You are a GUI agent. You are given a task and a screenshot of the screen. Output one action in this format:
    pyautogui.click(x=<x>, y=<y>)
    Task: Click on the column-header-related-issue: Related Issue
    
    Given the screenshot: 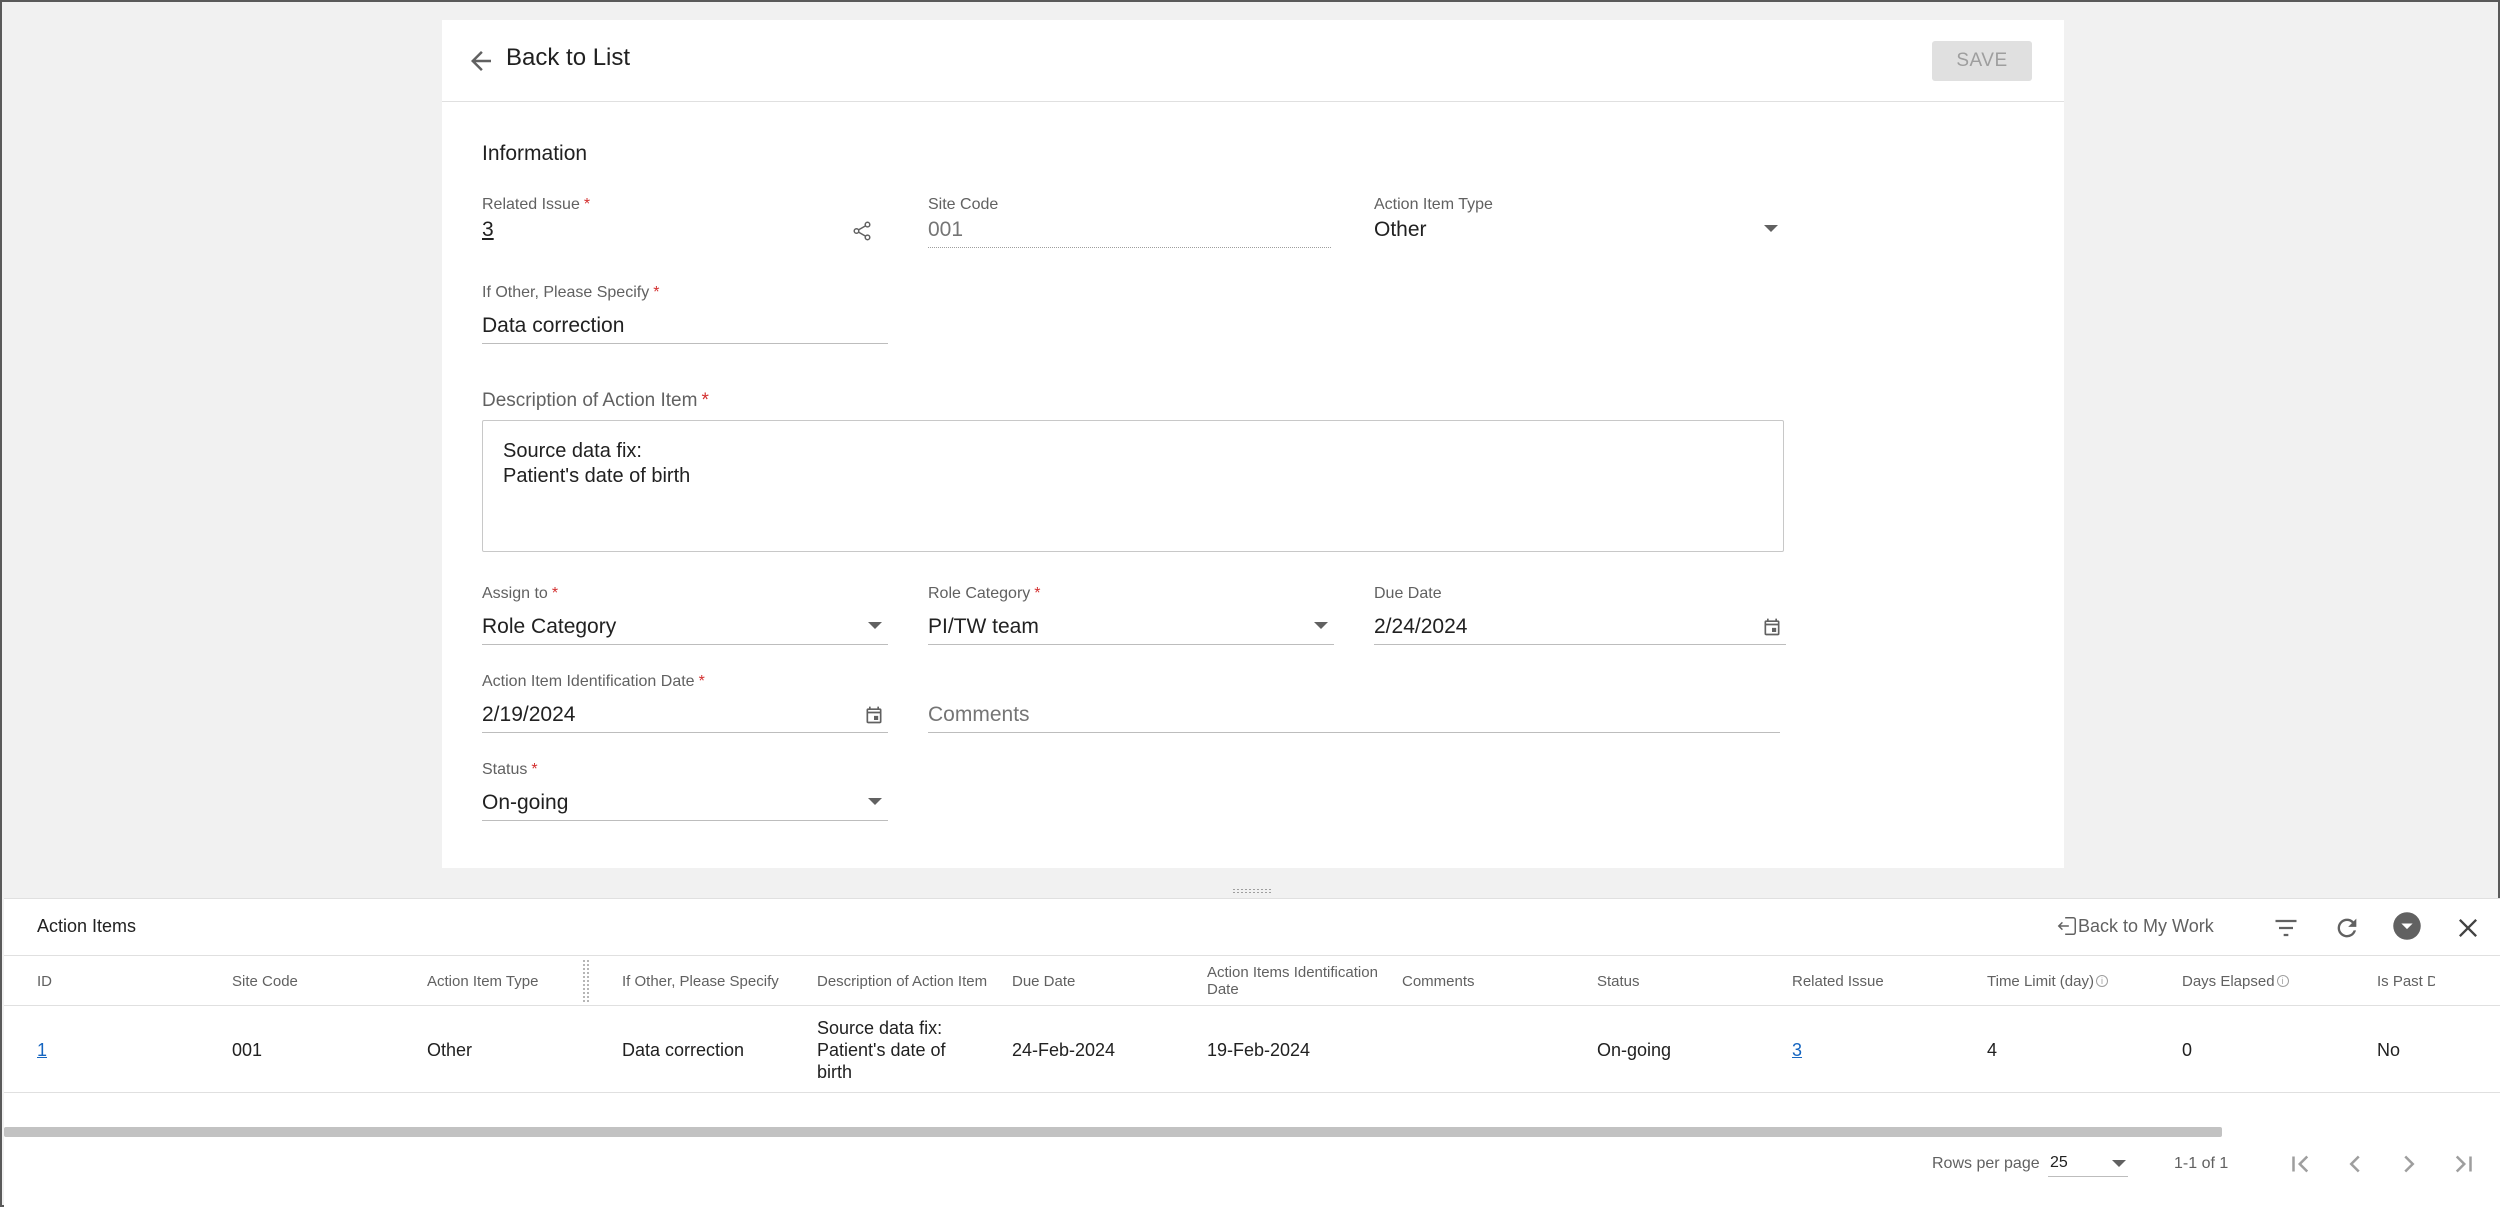 What is the action you would take?
    pyautogui.click(x=1882, y=981)
    